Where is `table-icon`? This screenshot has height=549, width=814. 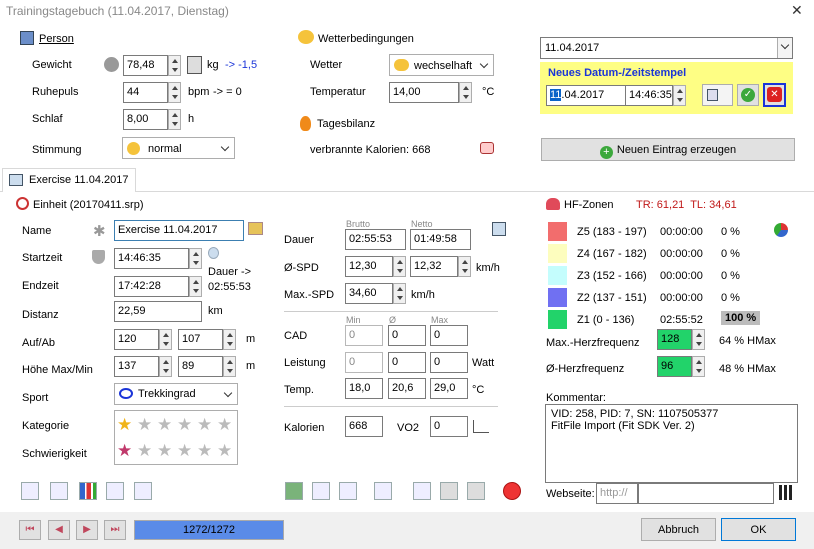 table-icon is located at coordinates (499, 229).